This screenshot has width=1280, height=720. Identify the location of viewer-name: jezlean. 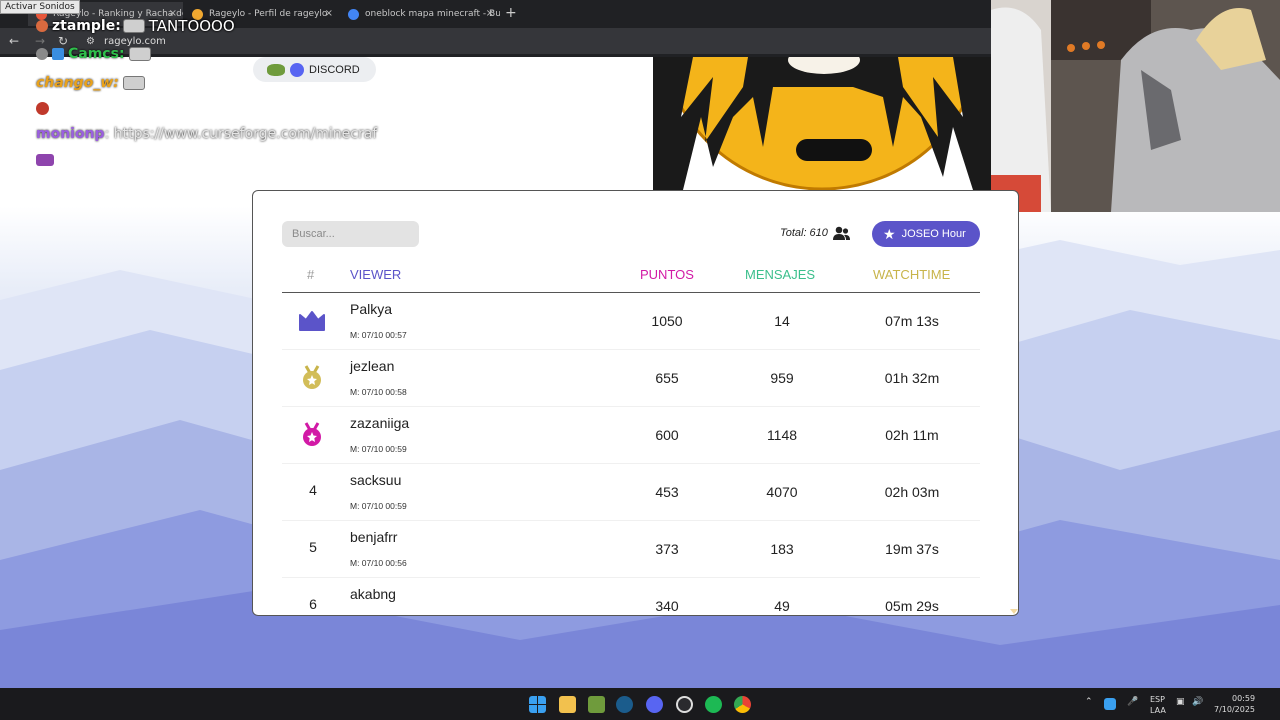
(372, 366).